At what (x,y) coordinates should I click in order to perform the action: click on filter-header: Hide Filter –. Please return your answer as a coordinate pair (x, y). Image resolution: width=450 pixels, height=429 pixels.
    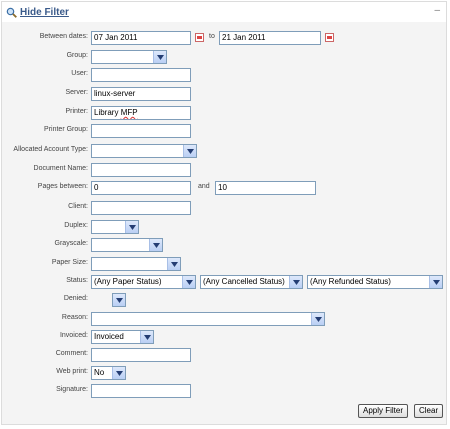
    Looking at the image, I should click on (224, 12).